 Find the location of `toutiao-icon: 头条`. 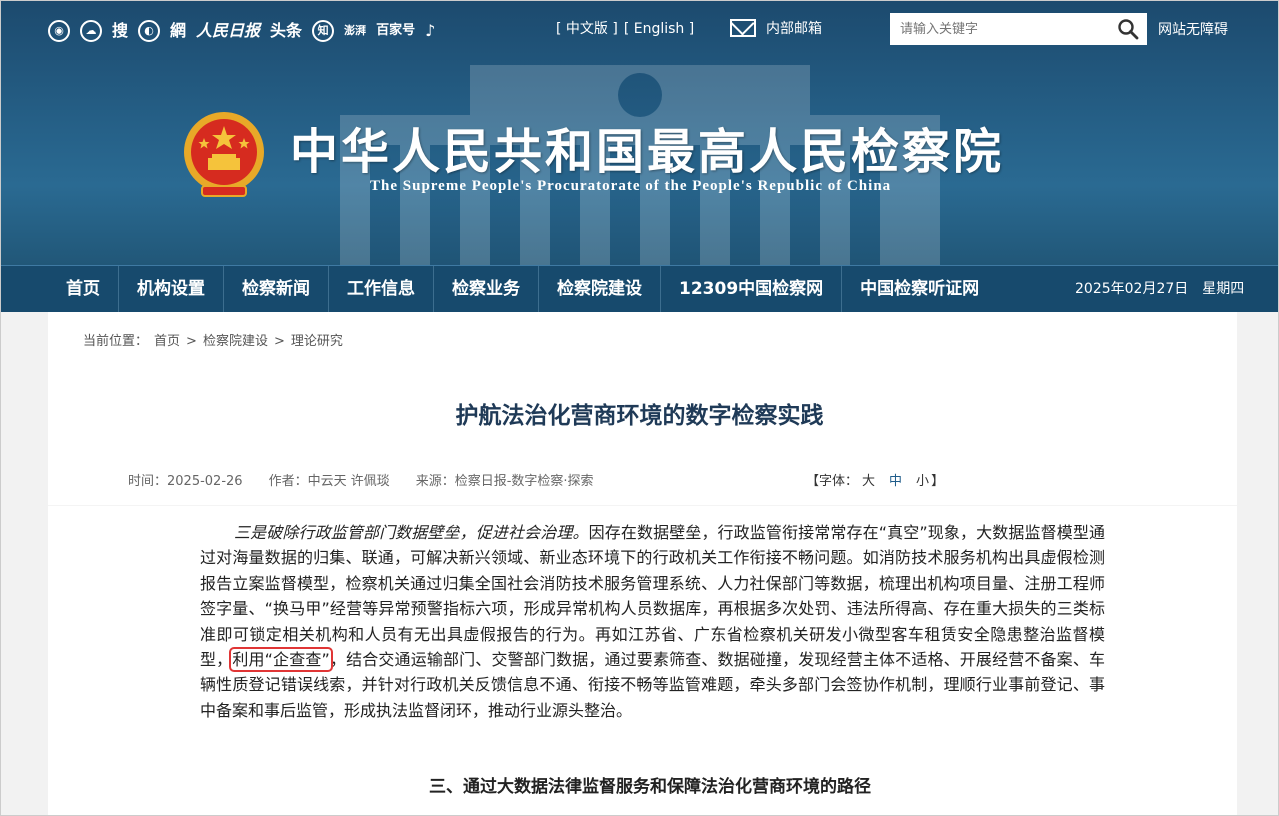

toutiao-icon: 头条 is located at coordinates (286, 31).